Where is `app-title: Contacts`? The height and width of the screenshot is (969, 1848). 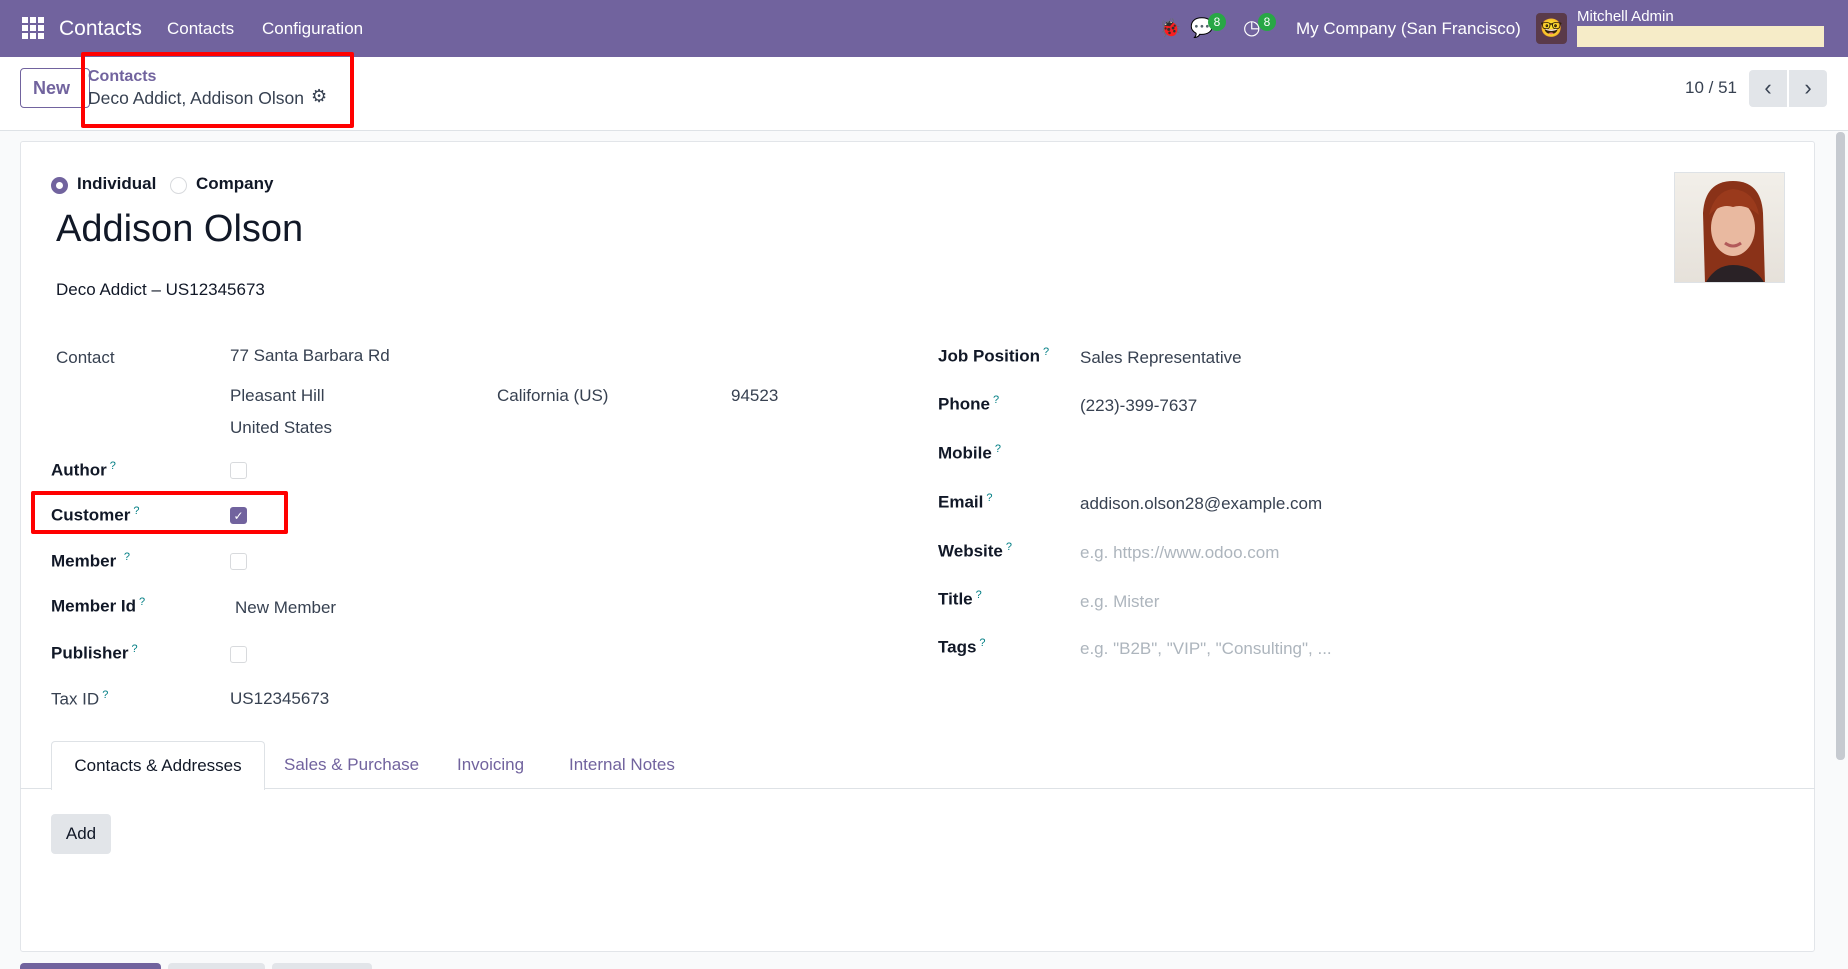 app-title: Contacts is located at coordinates (100, 28).